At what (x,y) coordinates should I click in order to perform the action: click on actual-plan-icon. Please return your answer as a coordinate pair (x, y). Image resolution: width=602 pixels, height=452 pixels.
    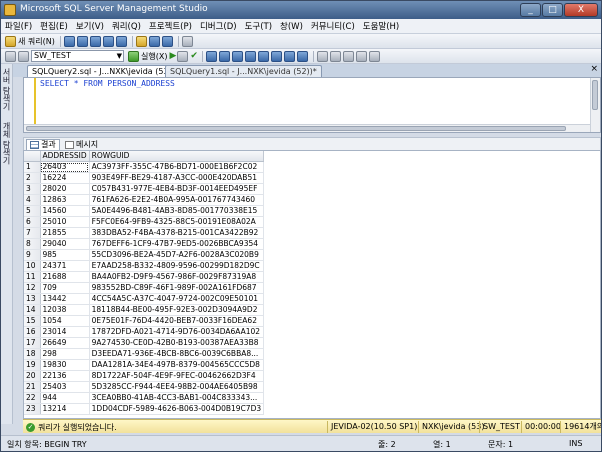
    Looking at the image, I should click on (250, 56).